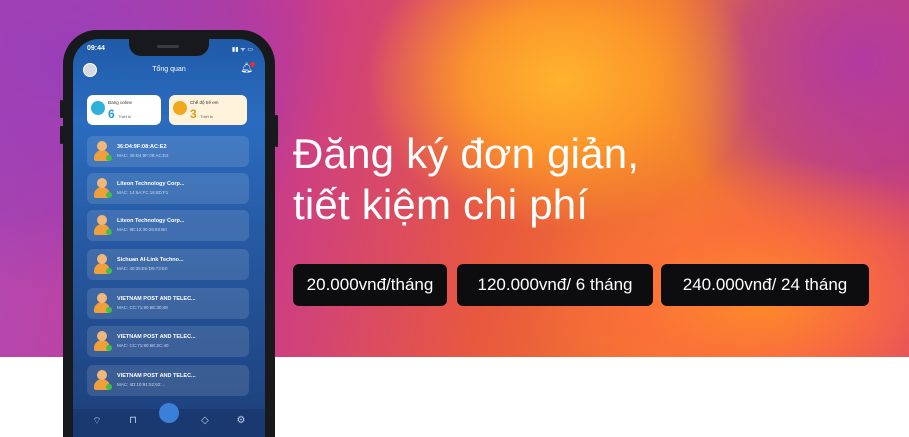  What do you see at coordinates (120, 102) in the screenshot?
I see `stat-label: Đang online` at bounding box center [120, 102].